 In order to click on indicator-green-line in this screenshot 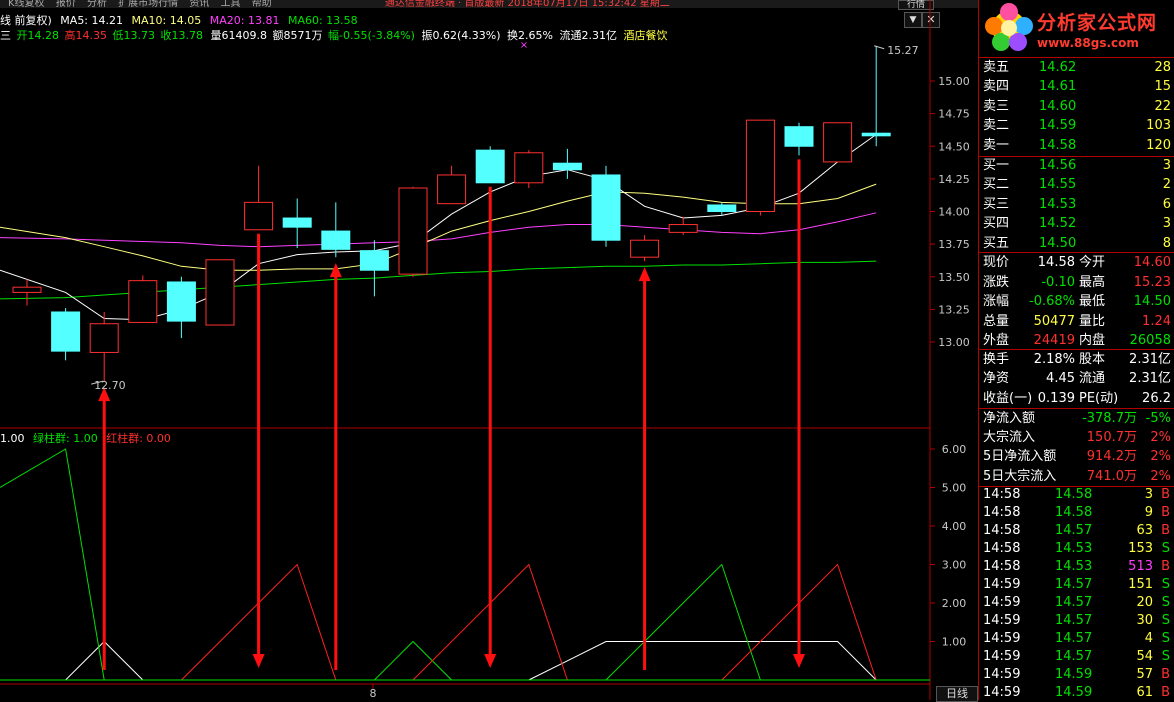, I will do `click(683, 622)`.